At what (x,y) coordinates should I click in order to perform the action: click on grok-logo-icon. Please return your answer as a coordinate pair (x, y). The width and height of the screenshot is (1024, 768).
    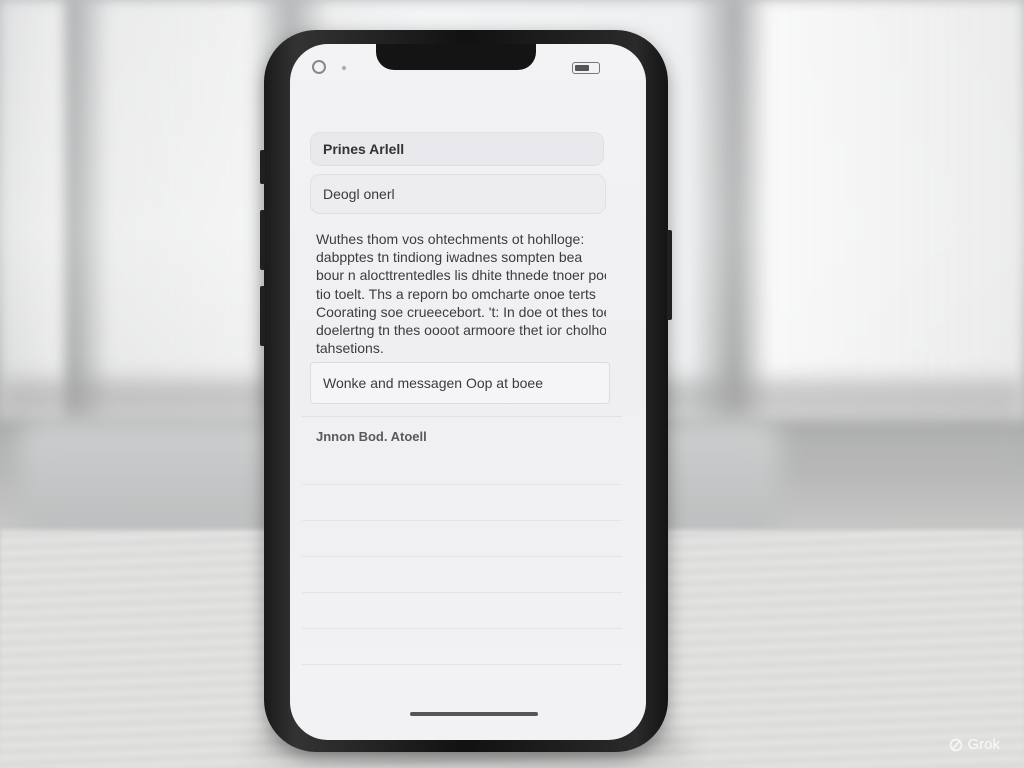
    Looking at the image, I should click on (956, 744).